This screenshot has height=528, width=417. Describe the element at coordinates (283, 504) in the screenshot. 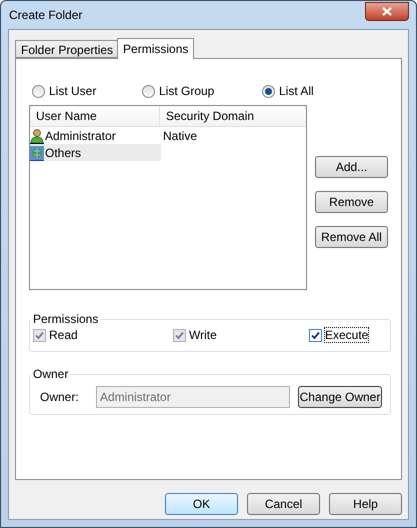

I see `dialog-button: Cancel` at that location.